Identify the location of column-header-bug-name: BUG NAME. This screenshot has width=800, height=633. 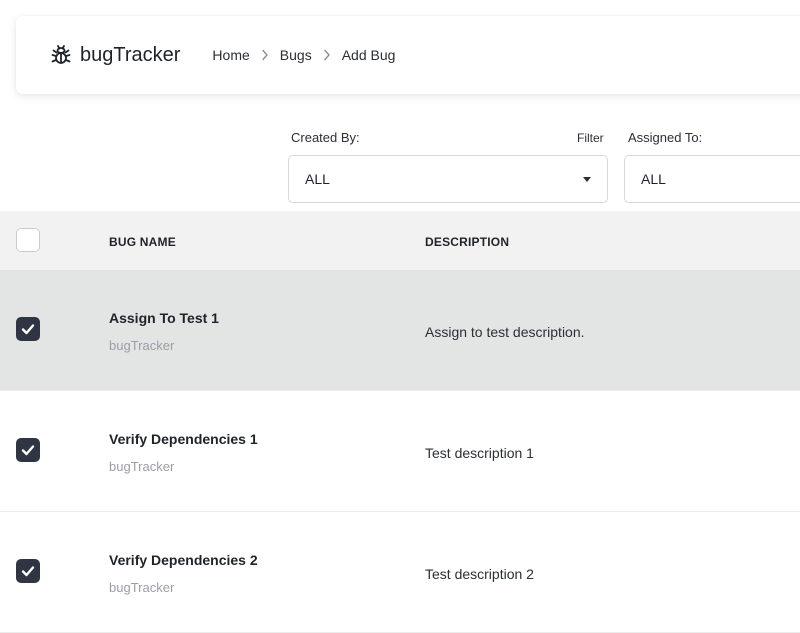
(142, 242).